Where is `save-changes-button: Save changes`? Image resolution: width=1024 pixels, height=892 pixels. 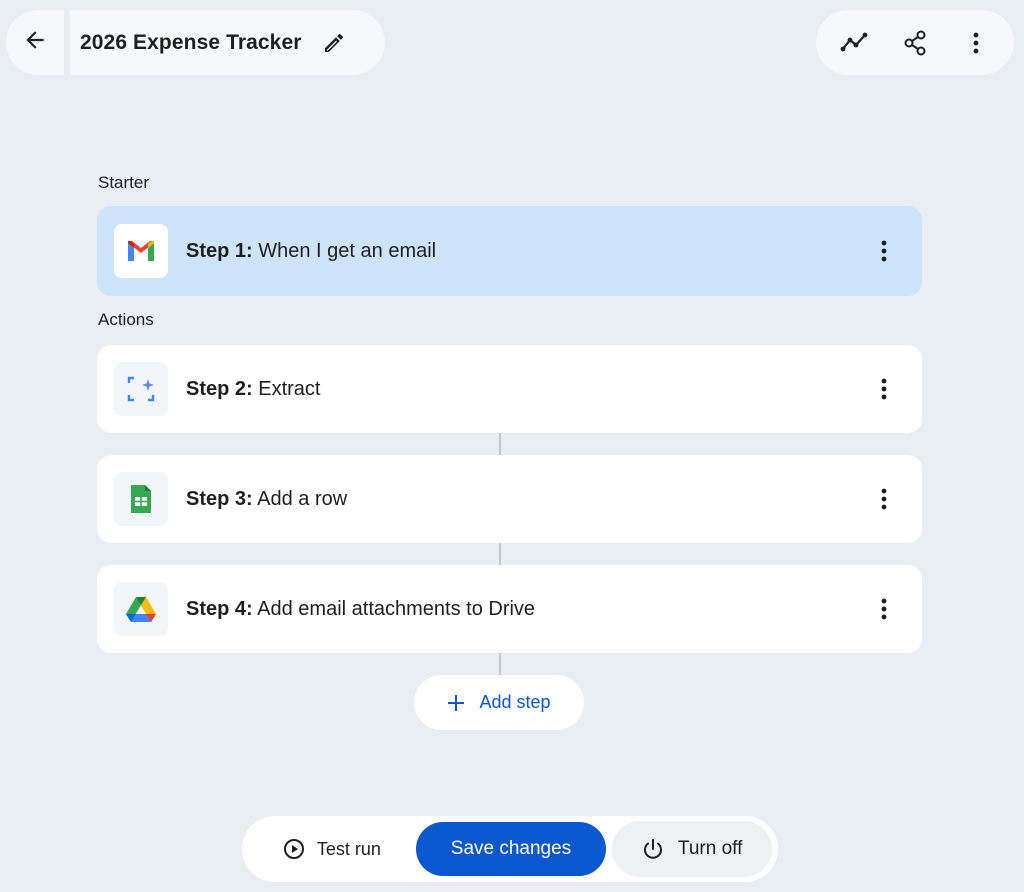 save-changes-button: Save changes is located at coordinates (511, 849).